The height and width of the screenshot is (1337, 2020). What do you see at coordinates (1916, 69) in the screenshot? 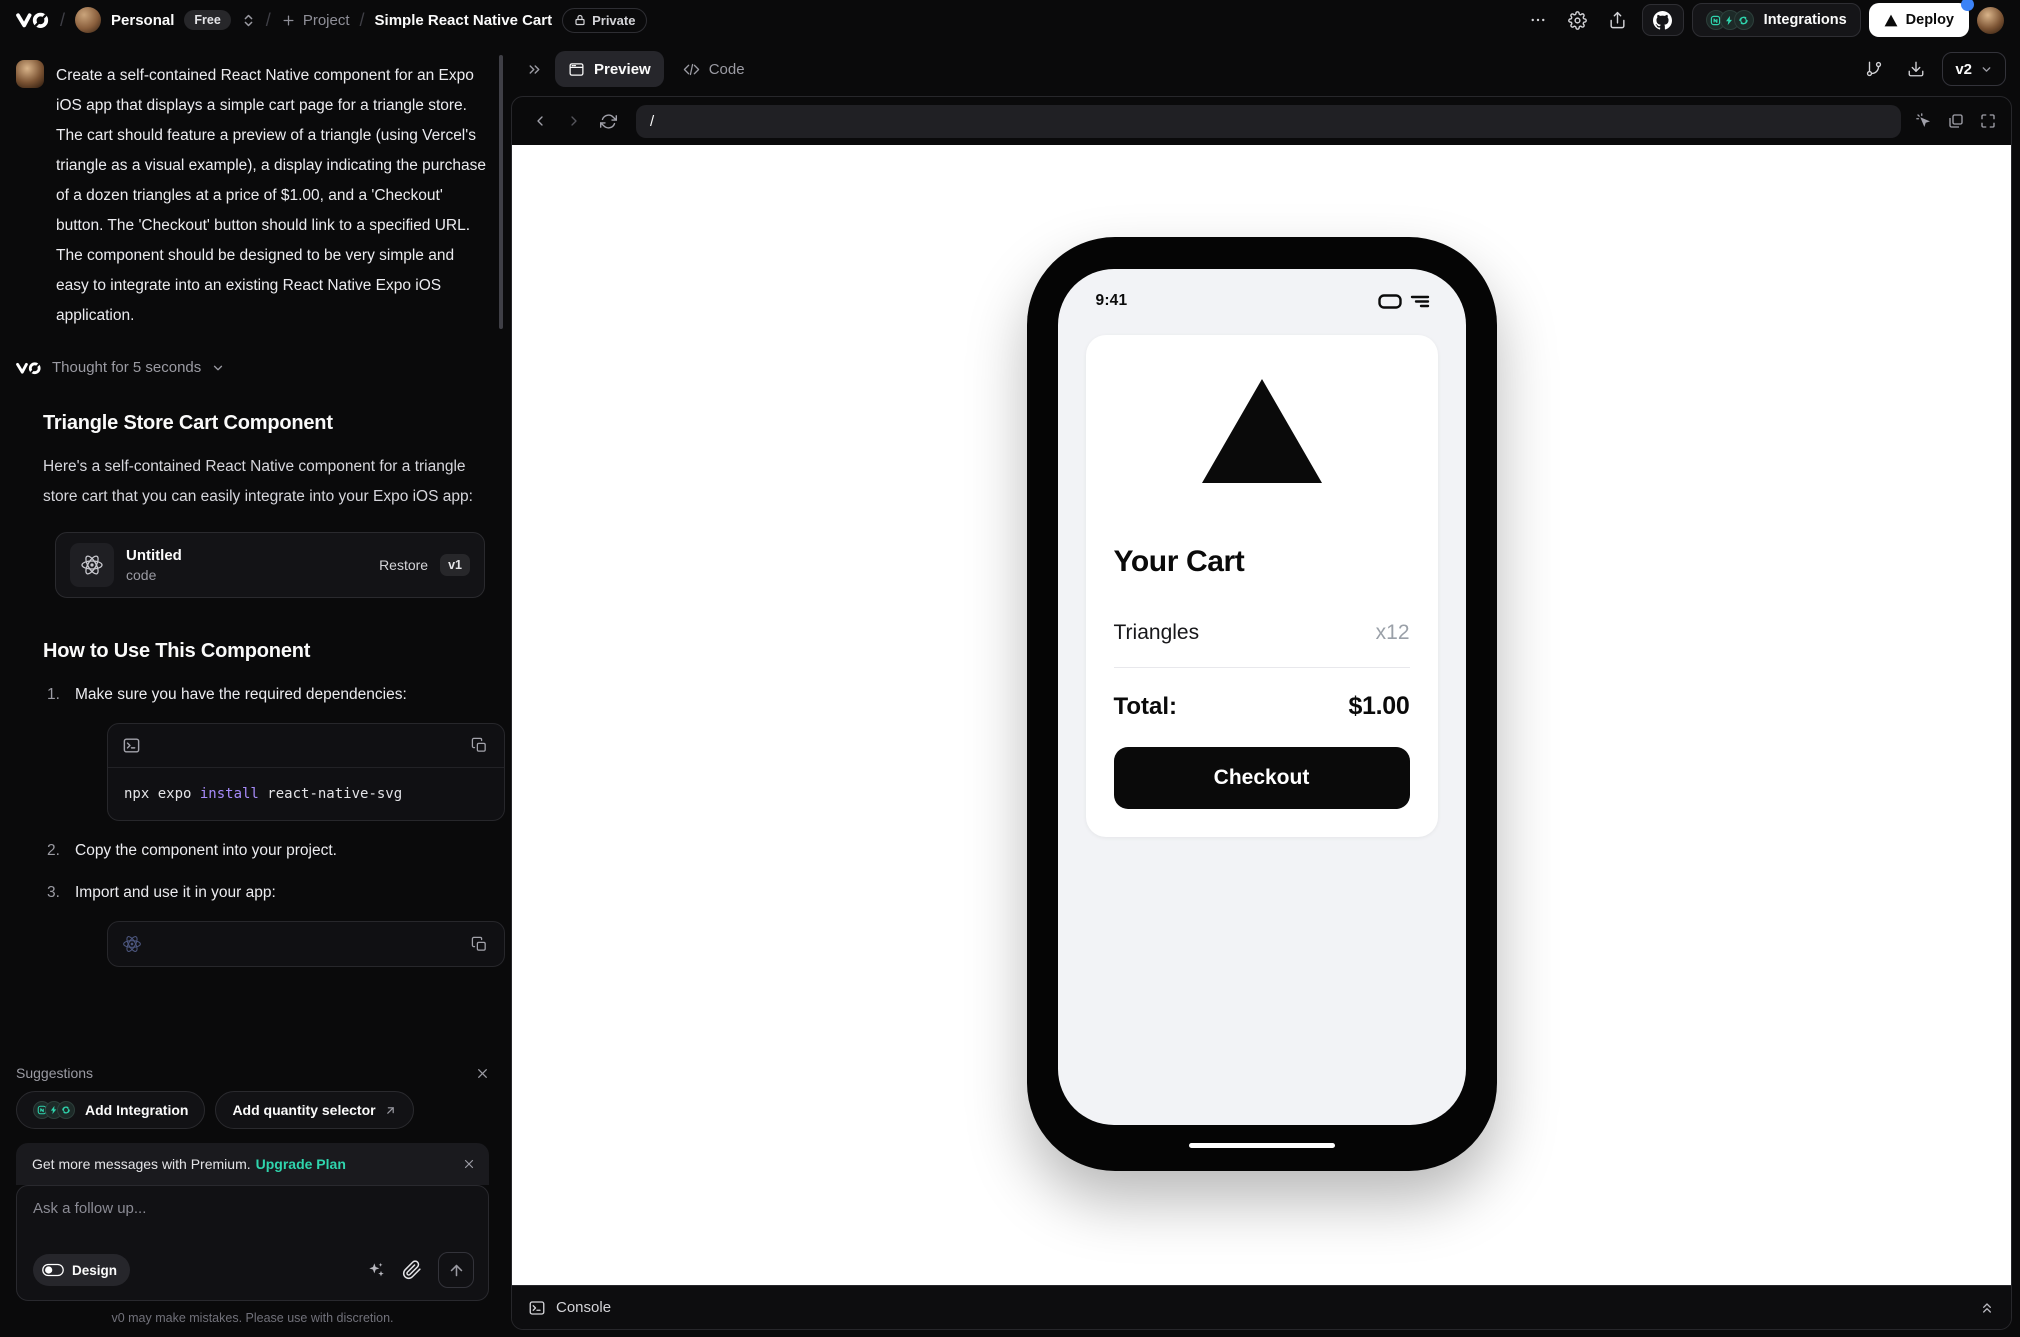
I see `download-button` at bounding box center [1916, 69].